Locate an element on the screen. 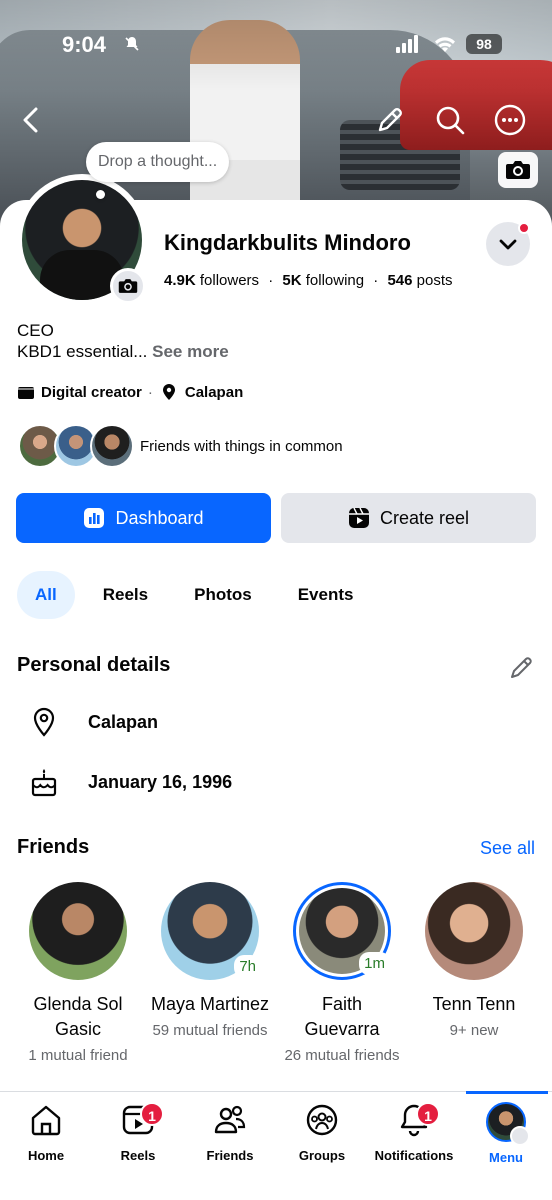 Image resolution: width=552 pixels, height=1200 pixels. friend-avatar-story: 1m is located at coordinates (342, 931).